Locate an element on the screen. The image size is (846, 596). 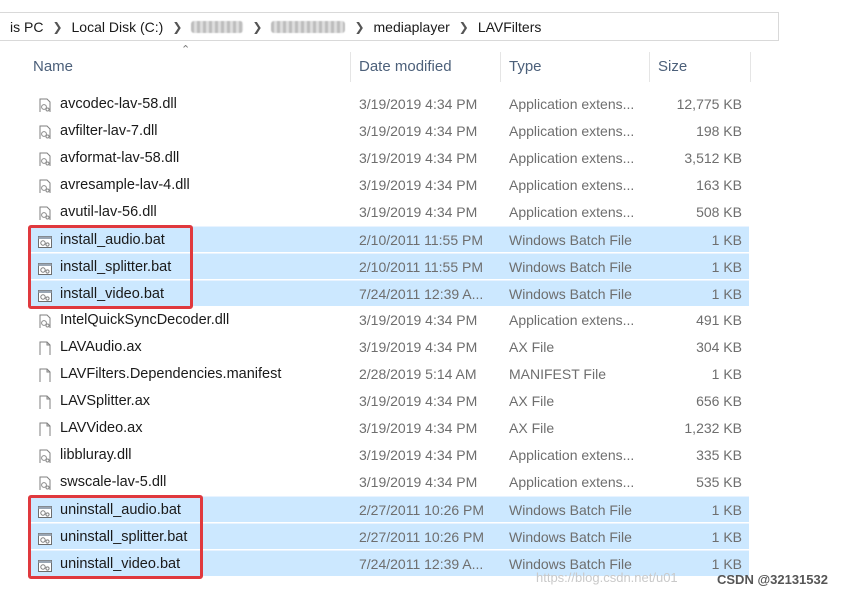
file-size: 535 KB is located at coordinates (719, 482).